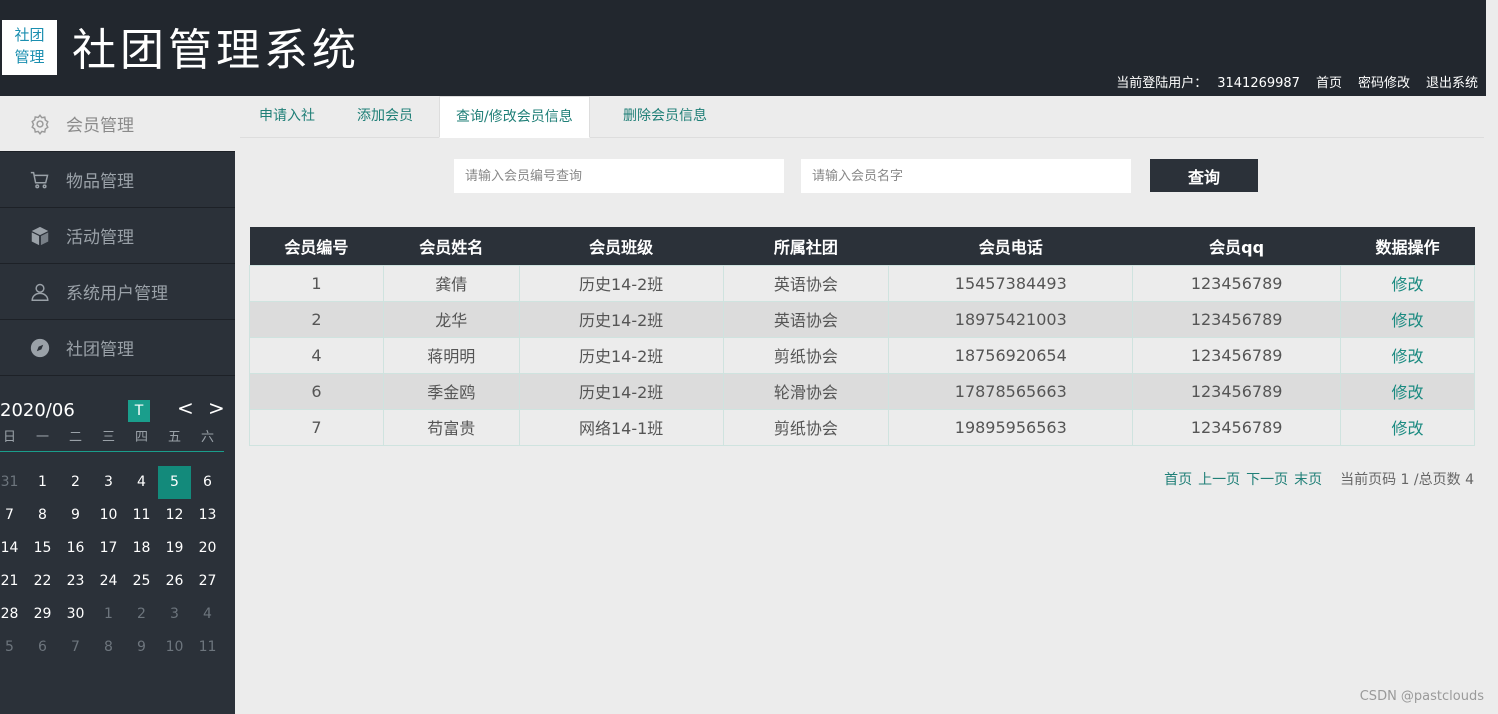 This screenshot has height=714, width=1498. I want to click on calendar-day-selected: 5, so click(174, 482).